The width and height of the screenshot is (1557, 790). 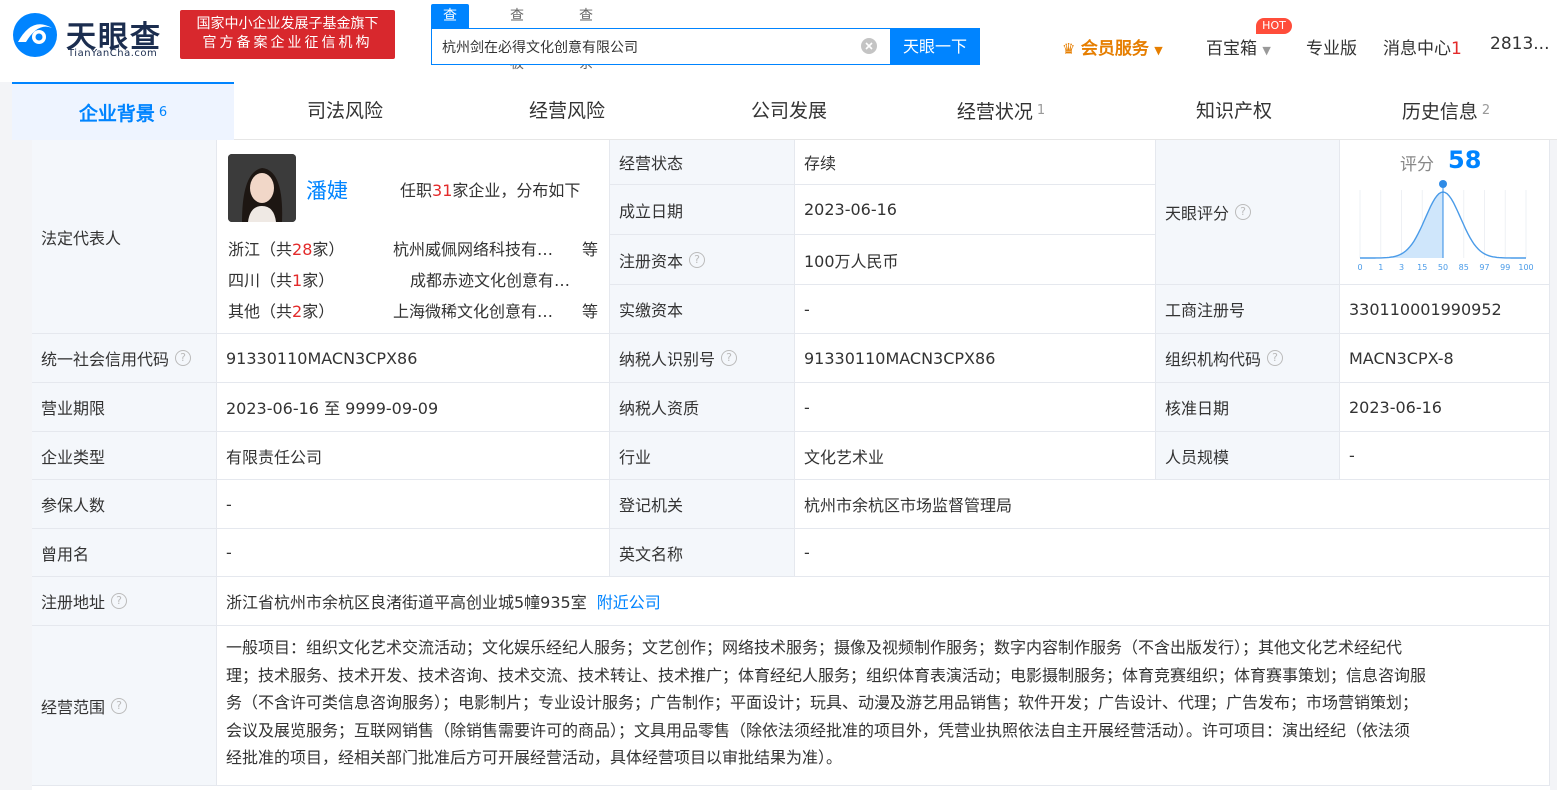 I want to click on search-tab-relation: 查关系, so click(x=586, y=38).